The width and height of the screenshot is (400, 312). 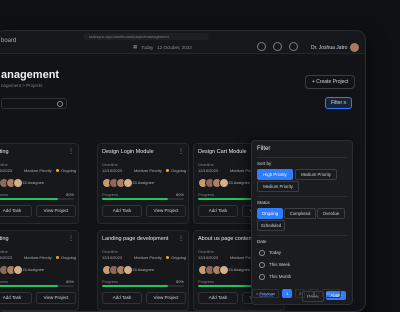 I want to click on breadcrumb: nagement > Projects, so click(x=22, y=85).